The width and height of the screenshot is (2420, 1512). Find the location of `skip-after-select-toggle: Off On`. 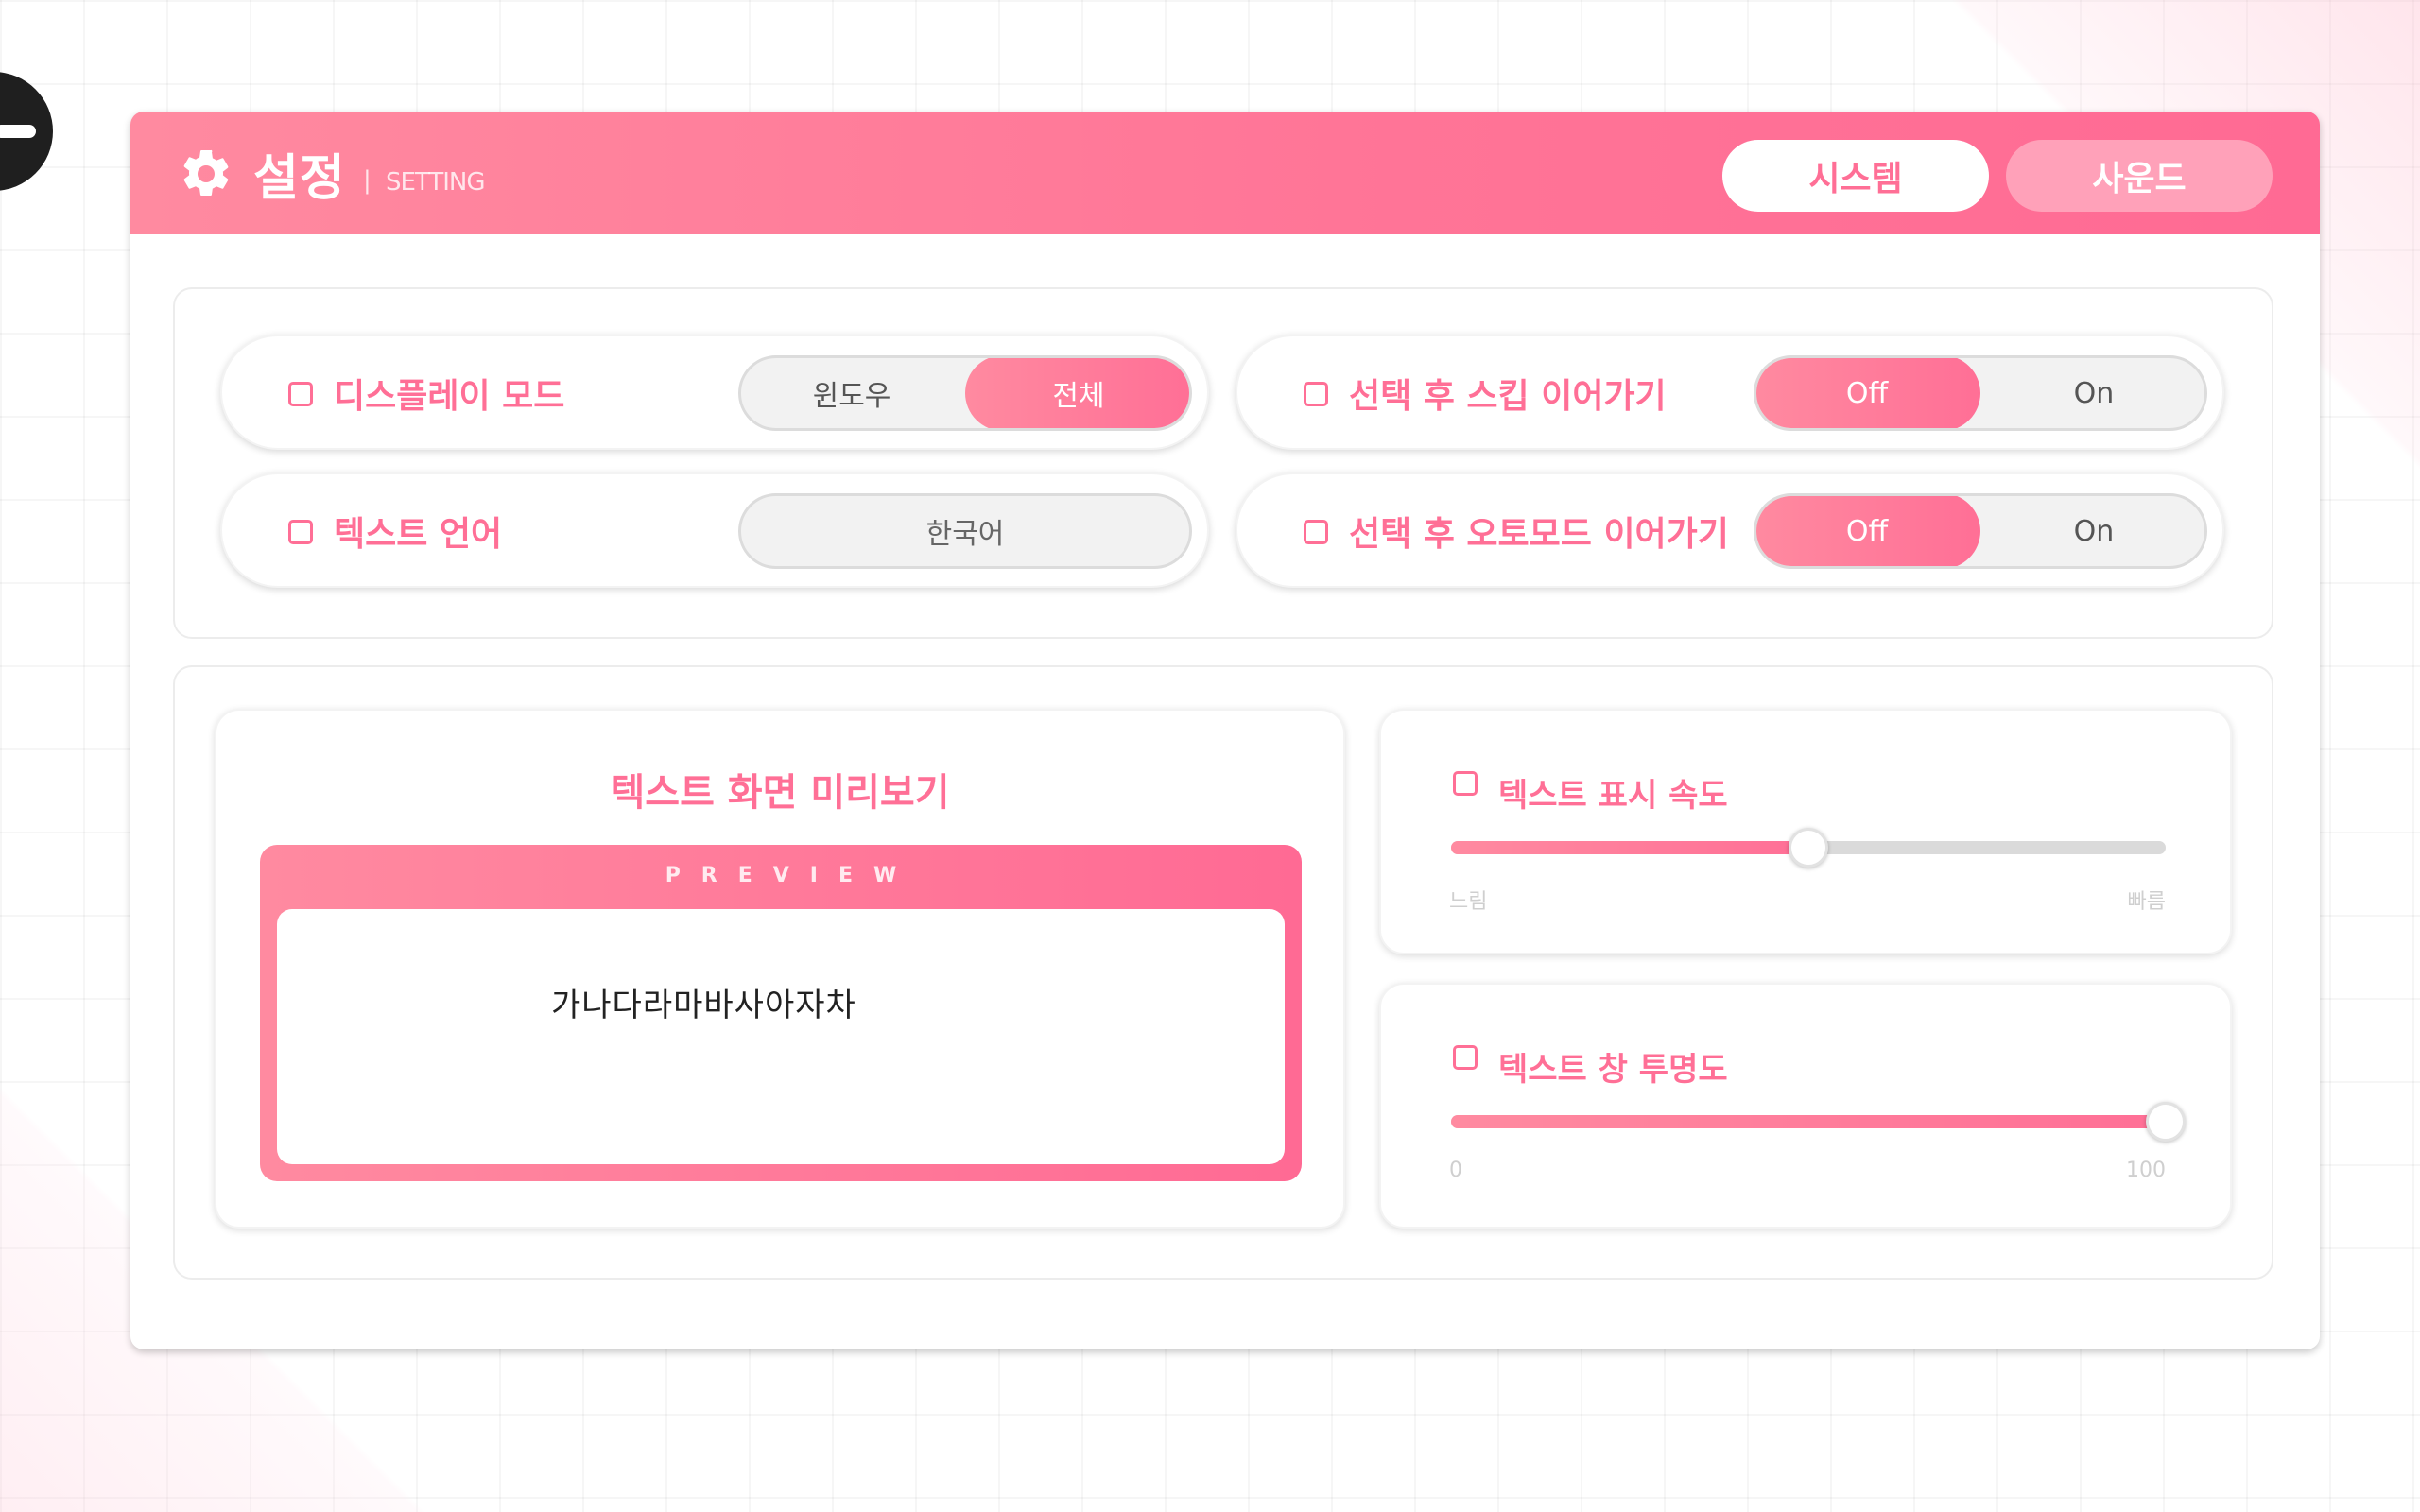

skip-after-select-toggle: Off On is located at coordinates (1980, 393).